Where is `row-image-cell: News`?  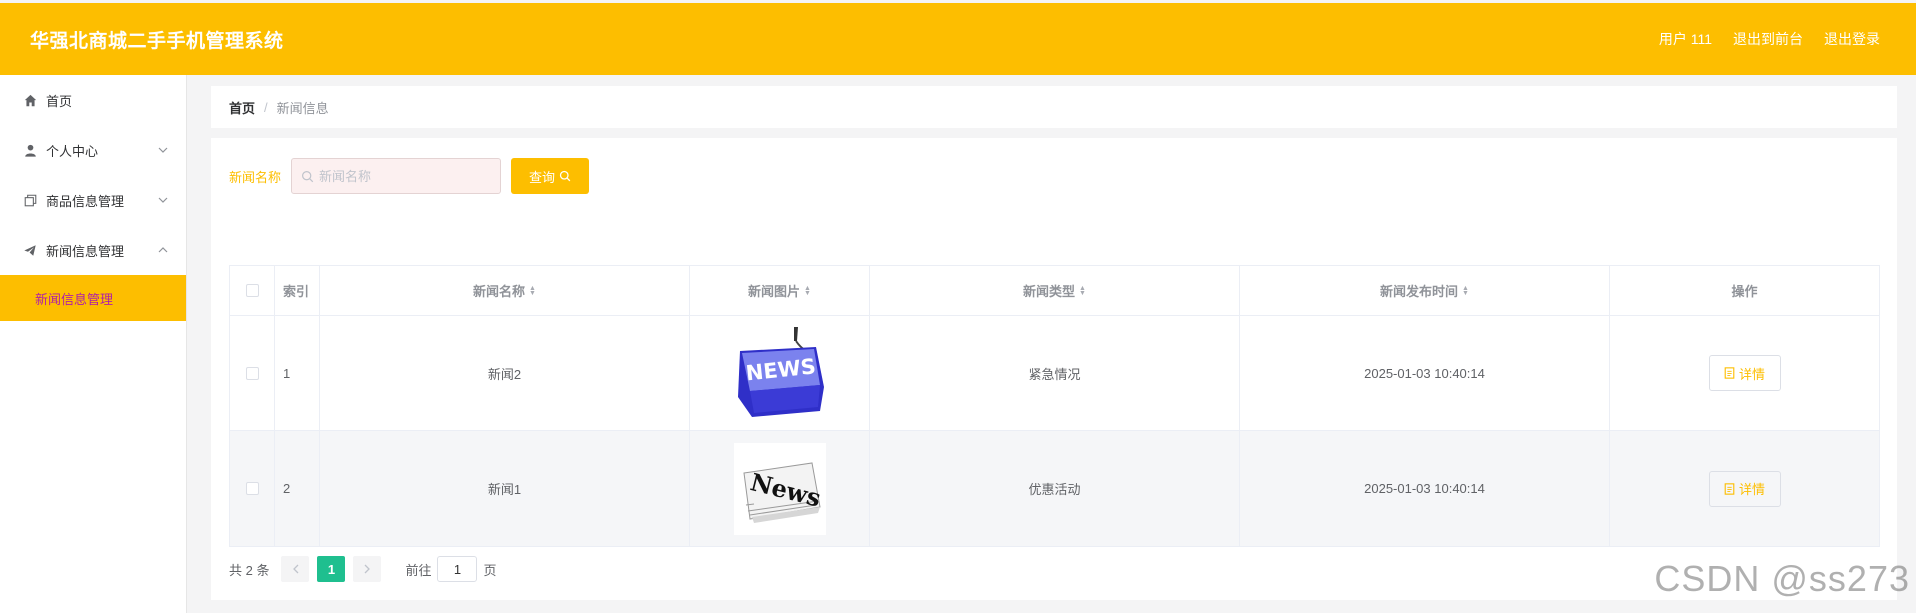
row-image-cell: News is located at coordinates (780, 488).